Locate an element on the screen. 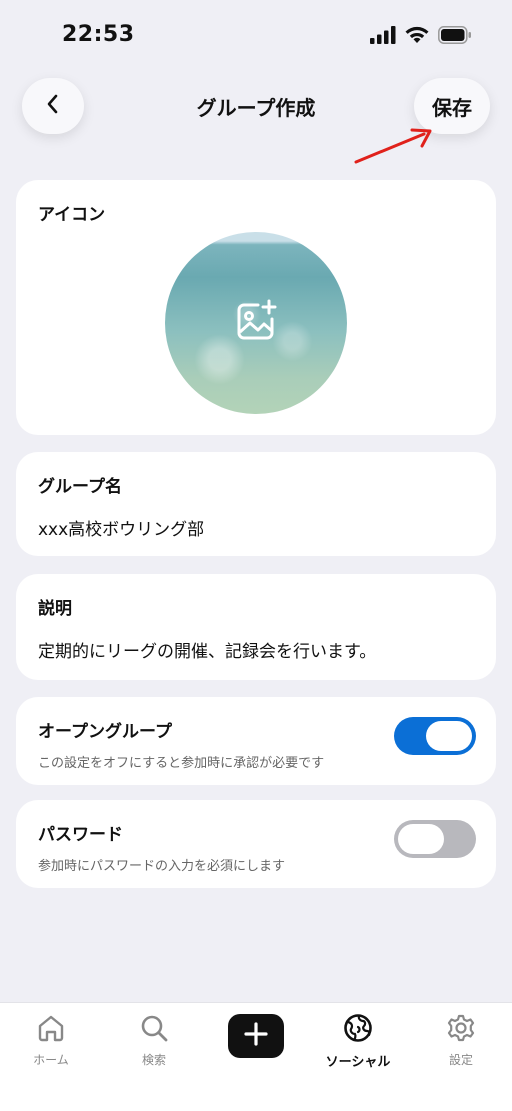  status-time: 22:53 is located at coordinates (98, 34).